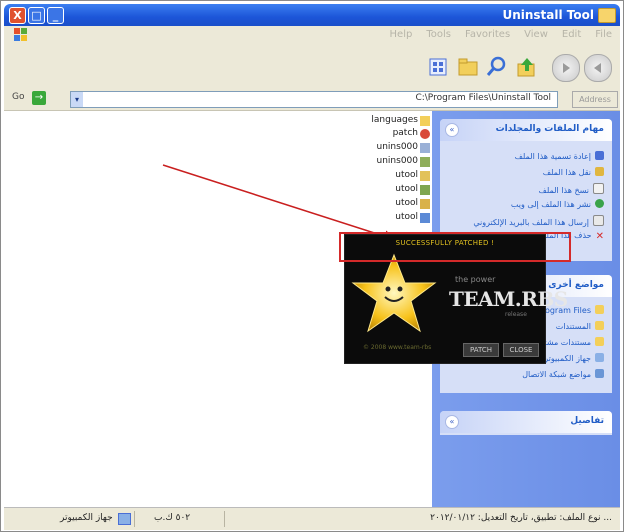 Image resolution: width=624 pixels, height=532 pixels. Describe the element at coordinates (394, 293) in the screenshot. I see `star-logo-icon` at that location.